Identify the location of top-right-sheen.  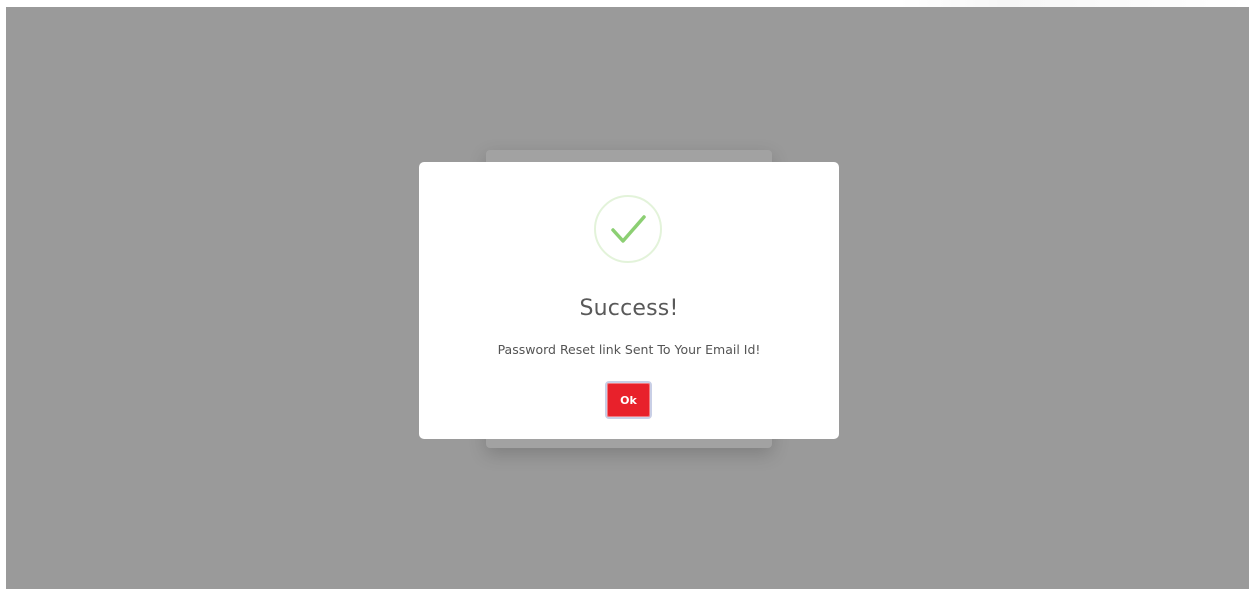
(1074, 3).